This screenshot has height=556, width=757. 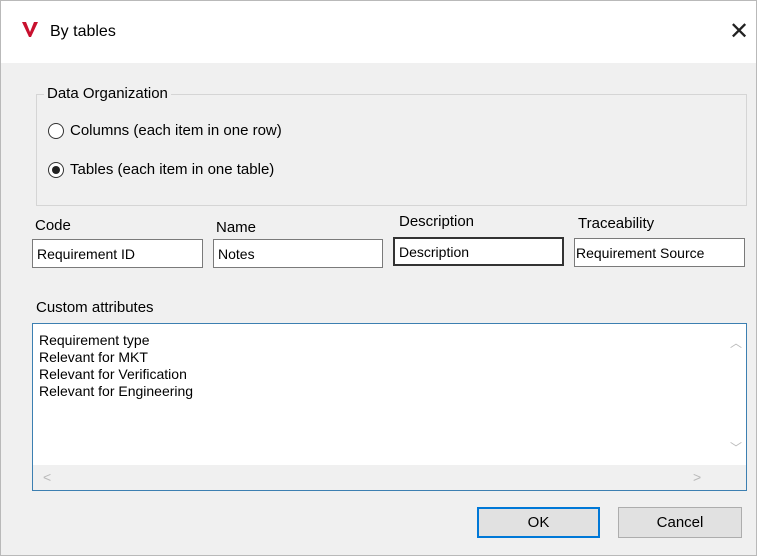 I want to click on radio-tables: Tables (each item in one table), so click(x=161, y=169).